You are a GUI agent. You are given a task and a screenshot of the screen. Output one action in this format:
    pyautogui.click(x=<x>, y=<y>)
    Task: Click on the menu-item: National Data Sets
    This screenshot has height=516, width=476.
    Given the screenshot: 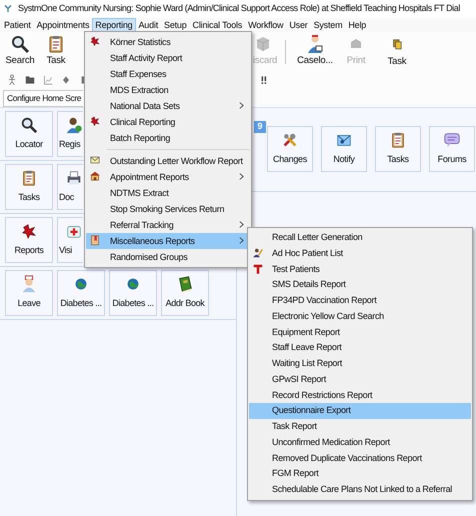 What is the action you would take?
    pyautogui.click(x=168, y=106)
    